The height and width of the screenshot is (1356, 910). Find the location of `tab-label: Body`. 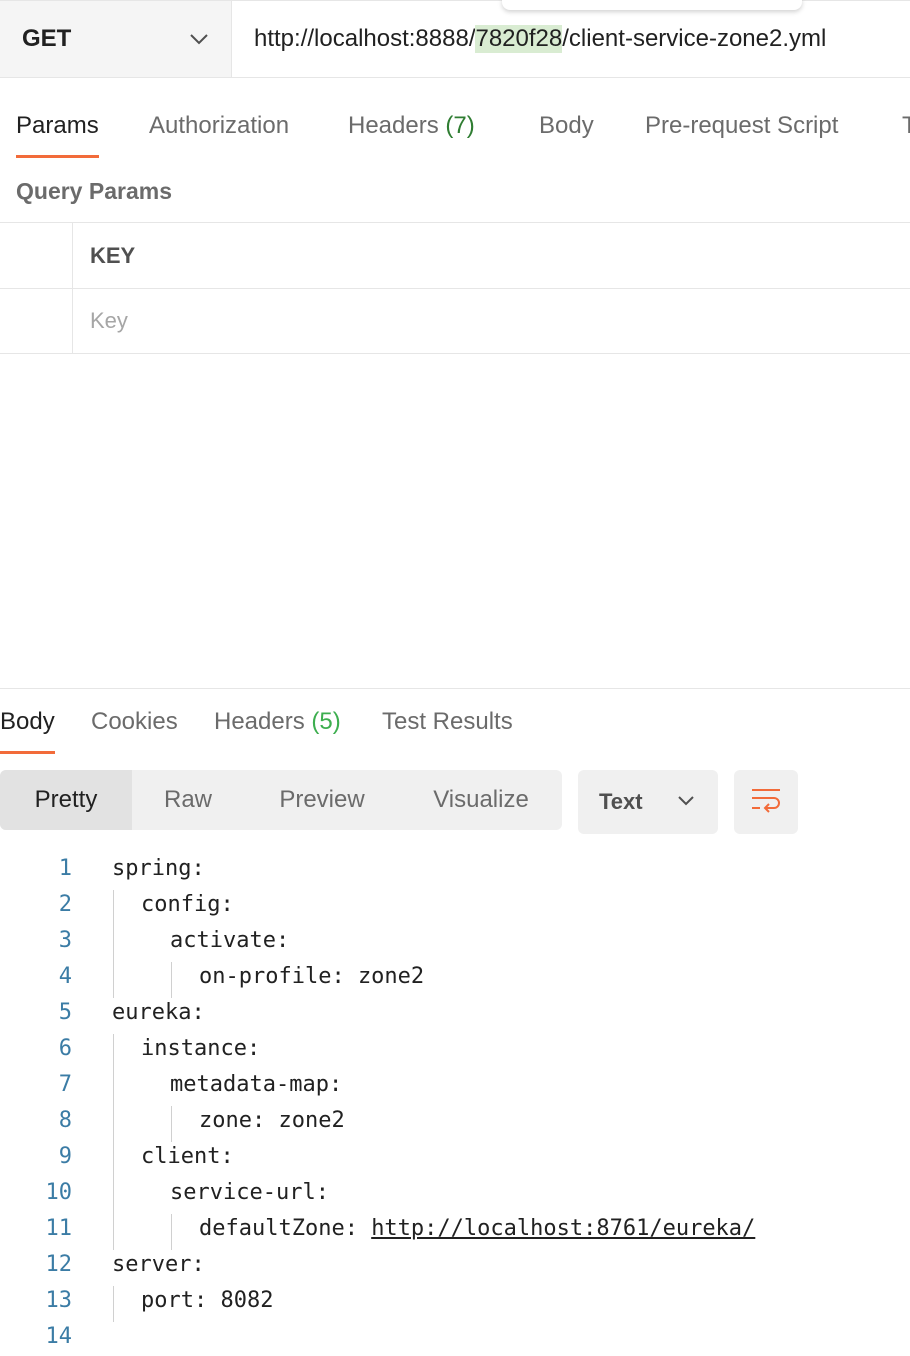

tab-label: Body is located at coordinates (566, 125).